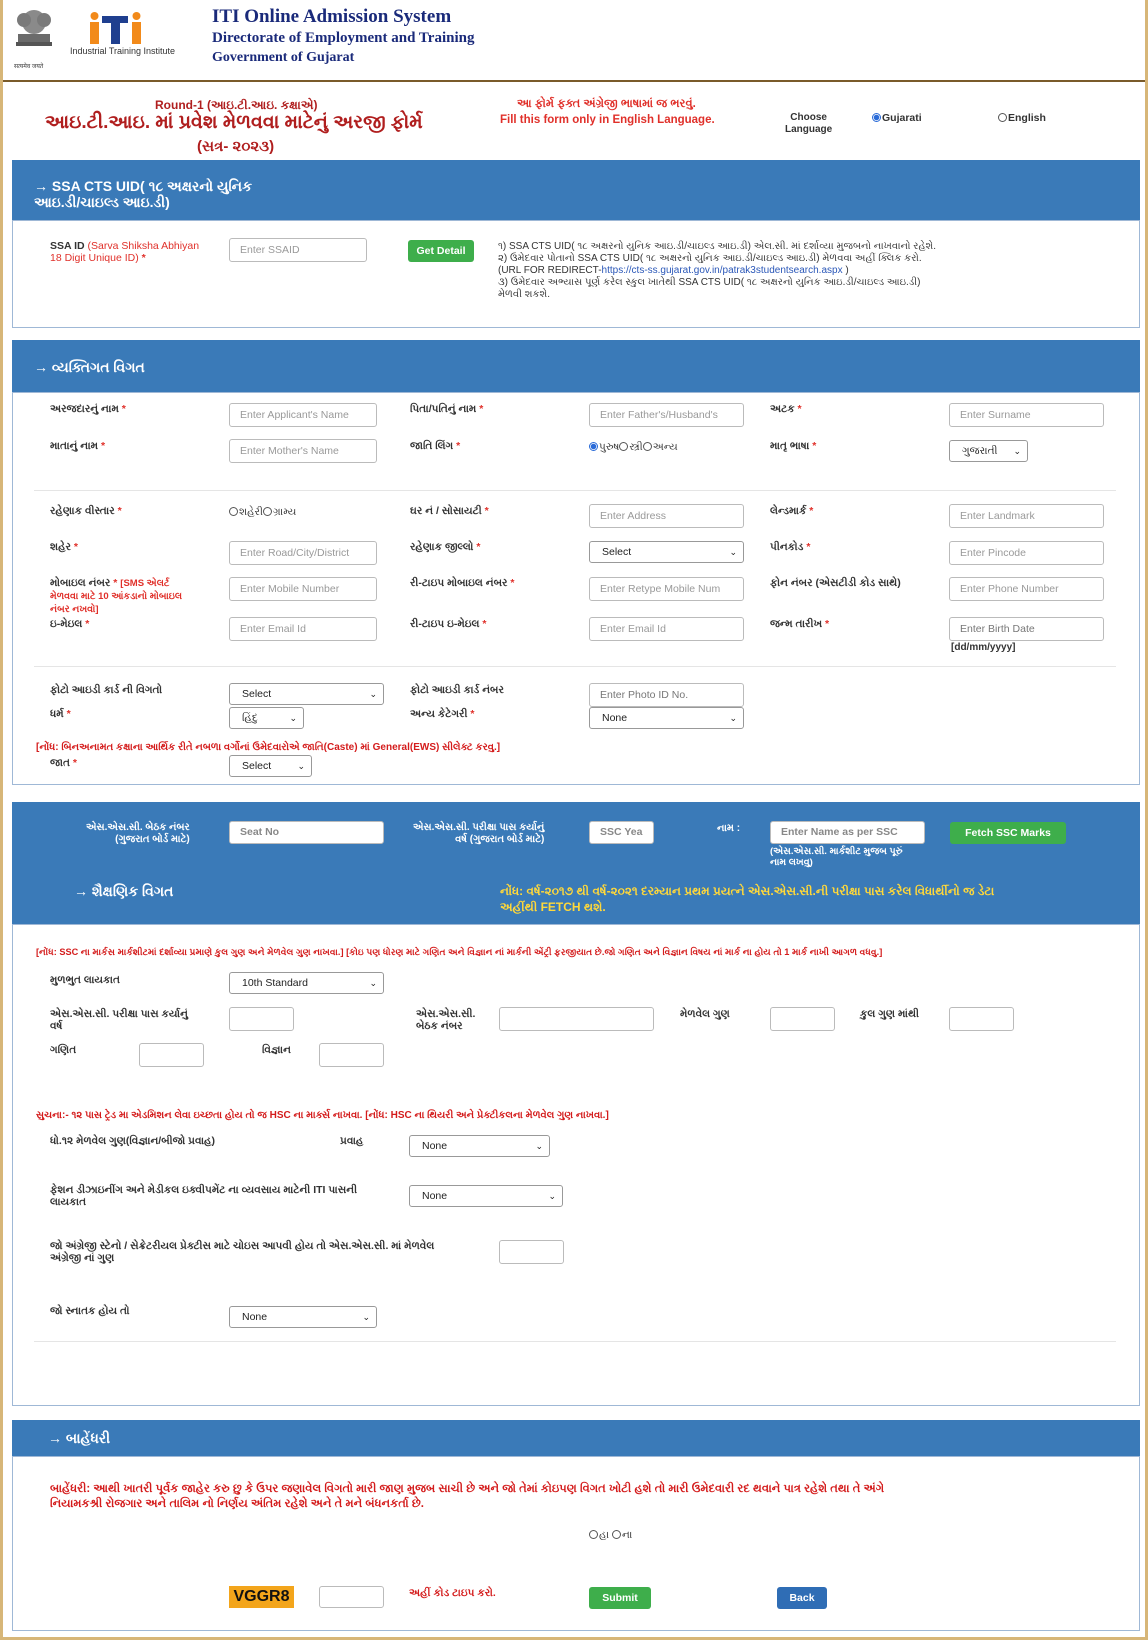 This screenshot has height=1640, width=1148. Describe the element at coordinates (332, 16) in the screenshot. I see `header-title: ITI Online Admission System` at that location.